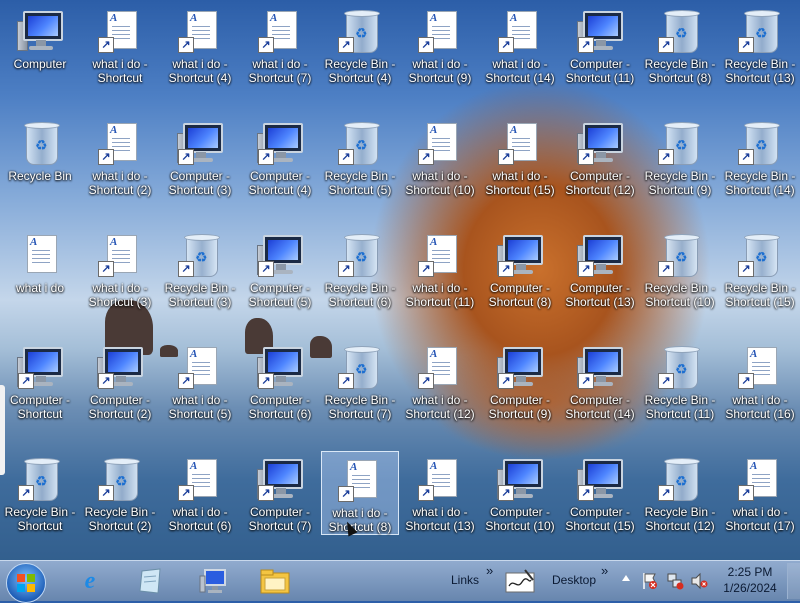 The width and height of the screenshot is (800, 603). I want to click on pen-pad-icon, so click(520, 581).